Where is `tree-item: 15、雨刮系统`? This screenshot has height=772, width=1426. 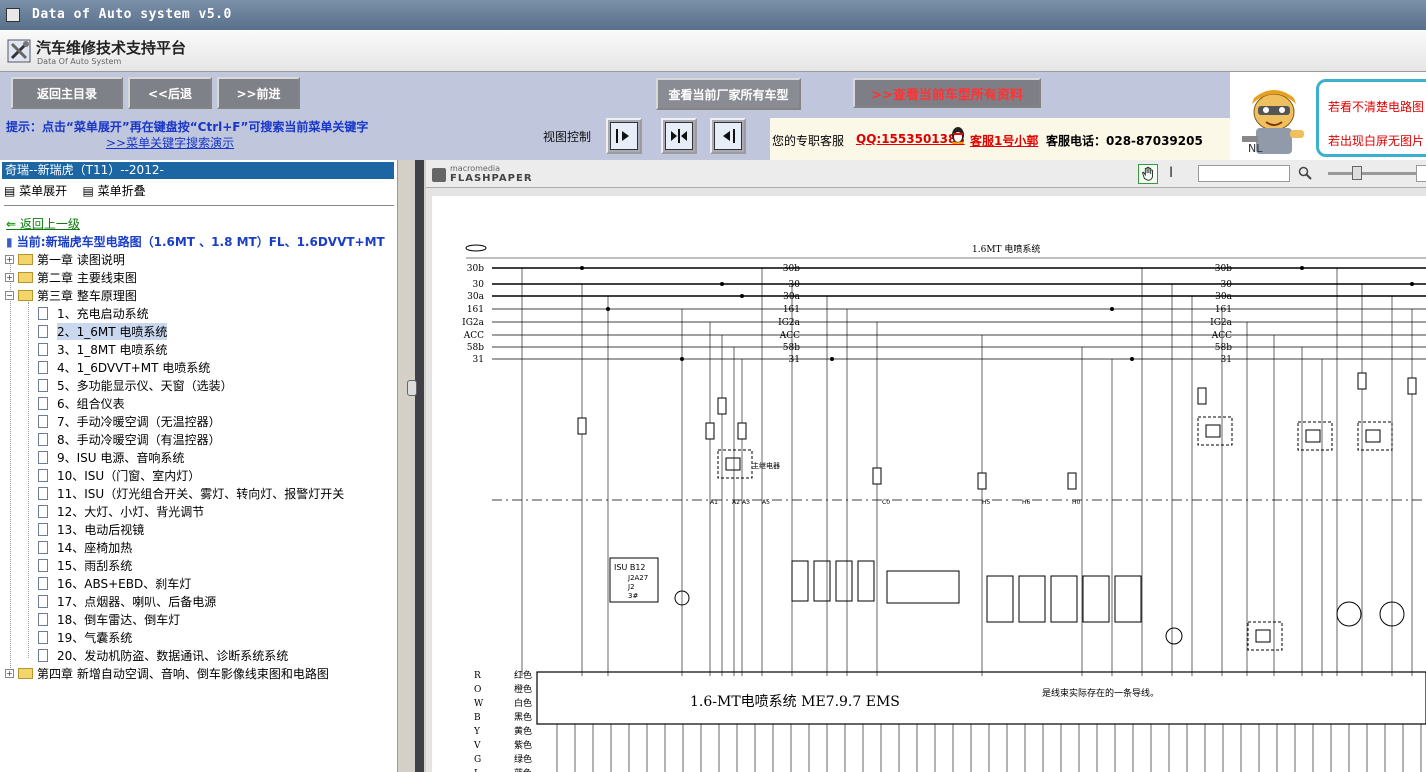
tree-item: 15、雨刮系统 is located at coordinates (85, 565).